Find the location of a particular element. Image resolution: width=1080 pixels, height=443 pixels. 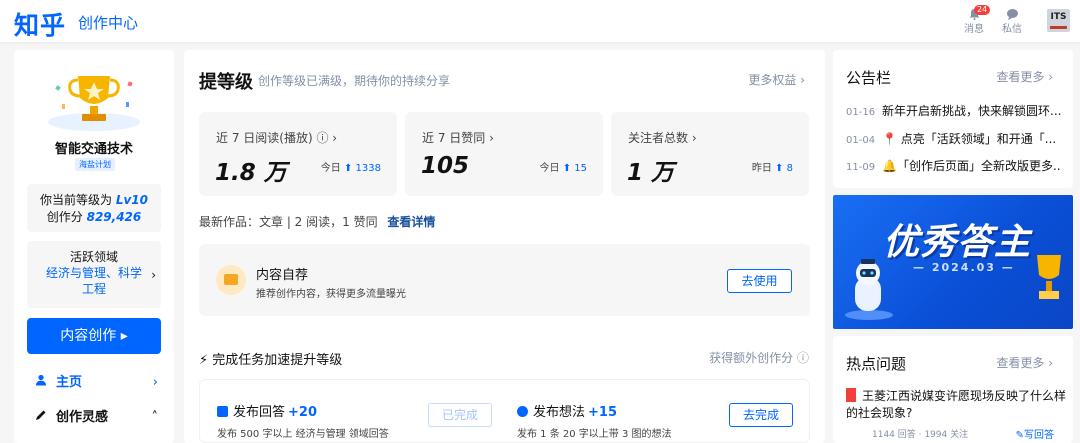

promo-banner: 优秀答主 — 2024.03 — is located at coordinates (953, 262).